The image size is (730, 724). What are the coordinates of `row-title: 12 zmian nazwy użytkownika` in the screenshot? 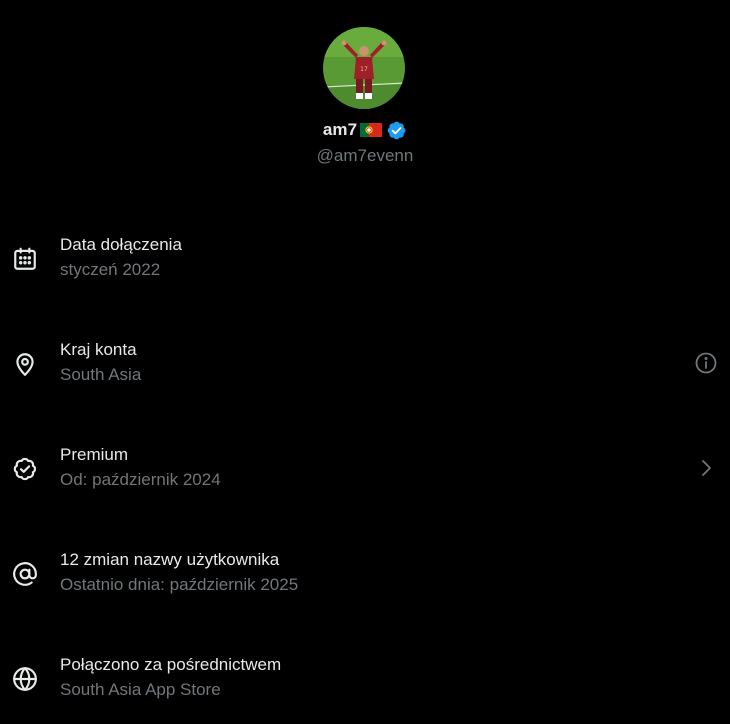 It's located at (170, 559).